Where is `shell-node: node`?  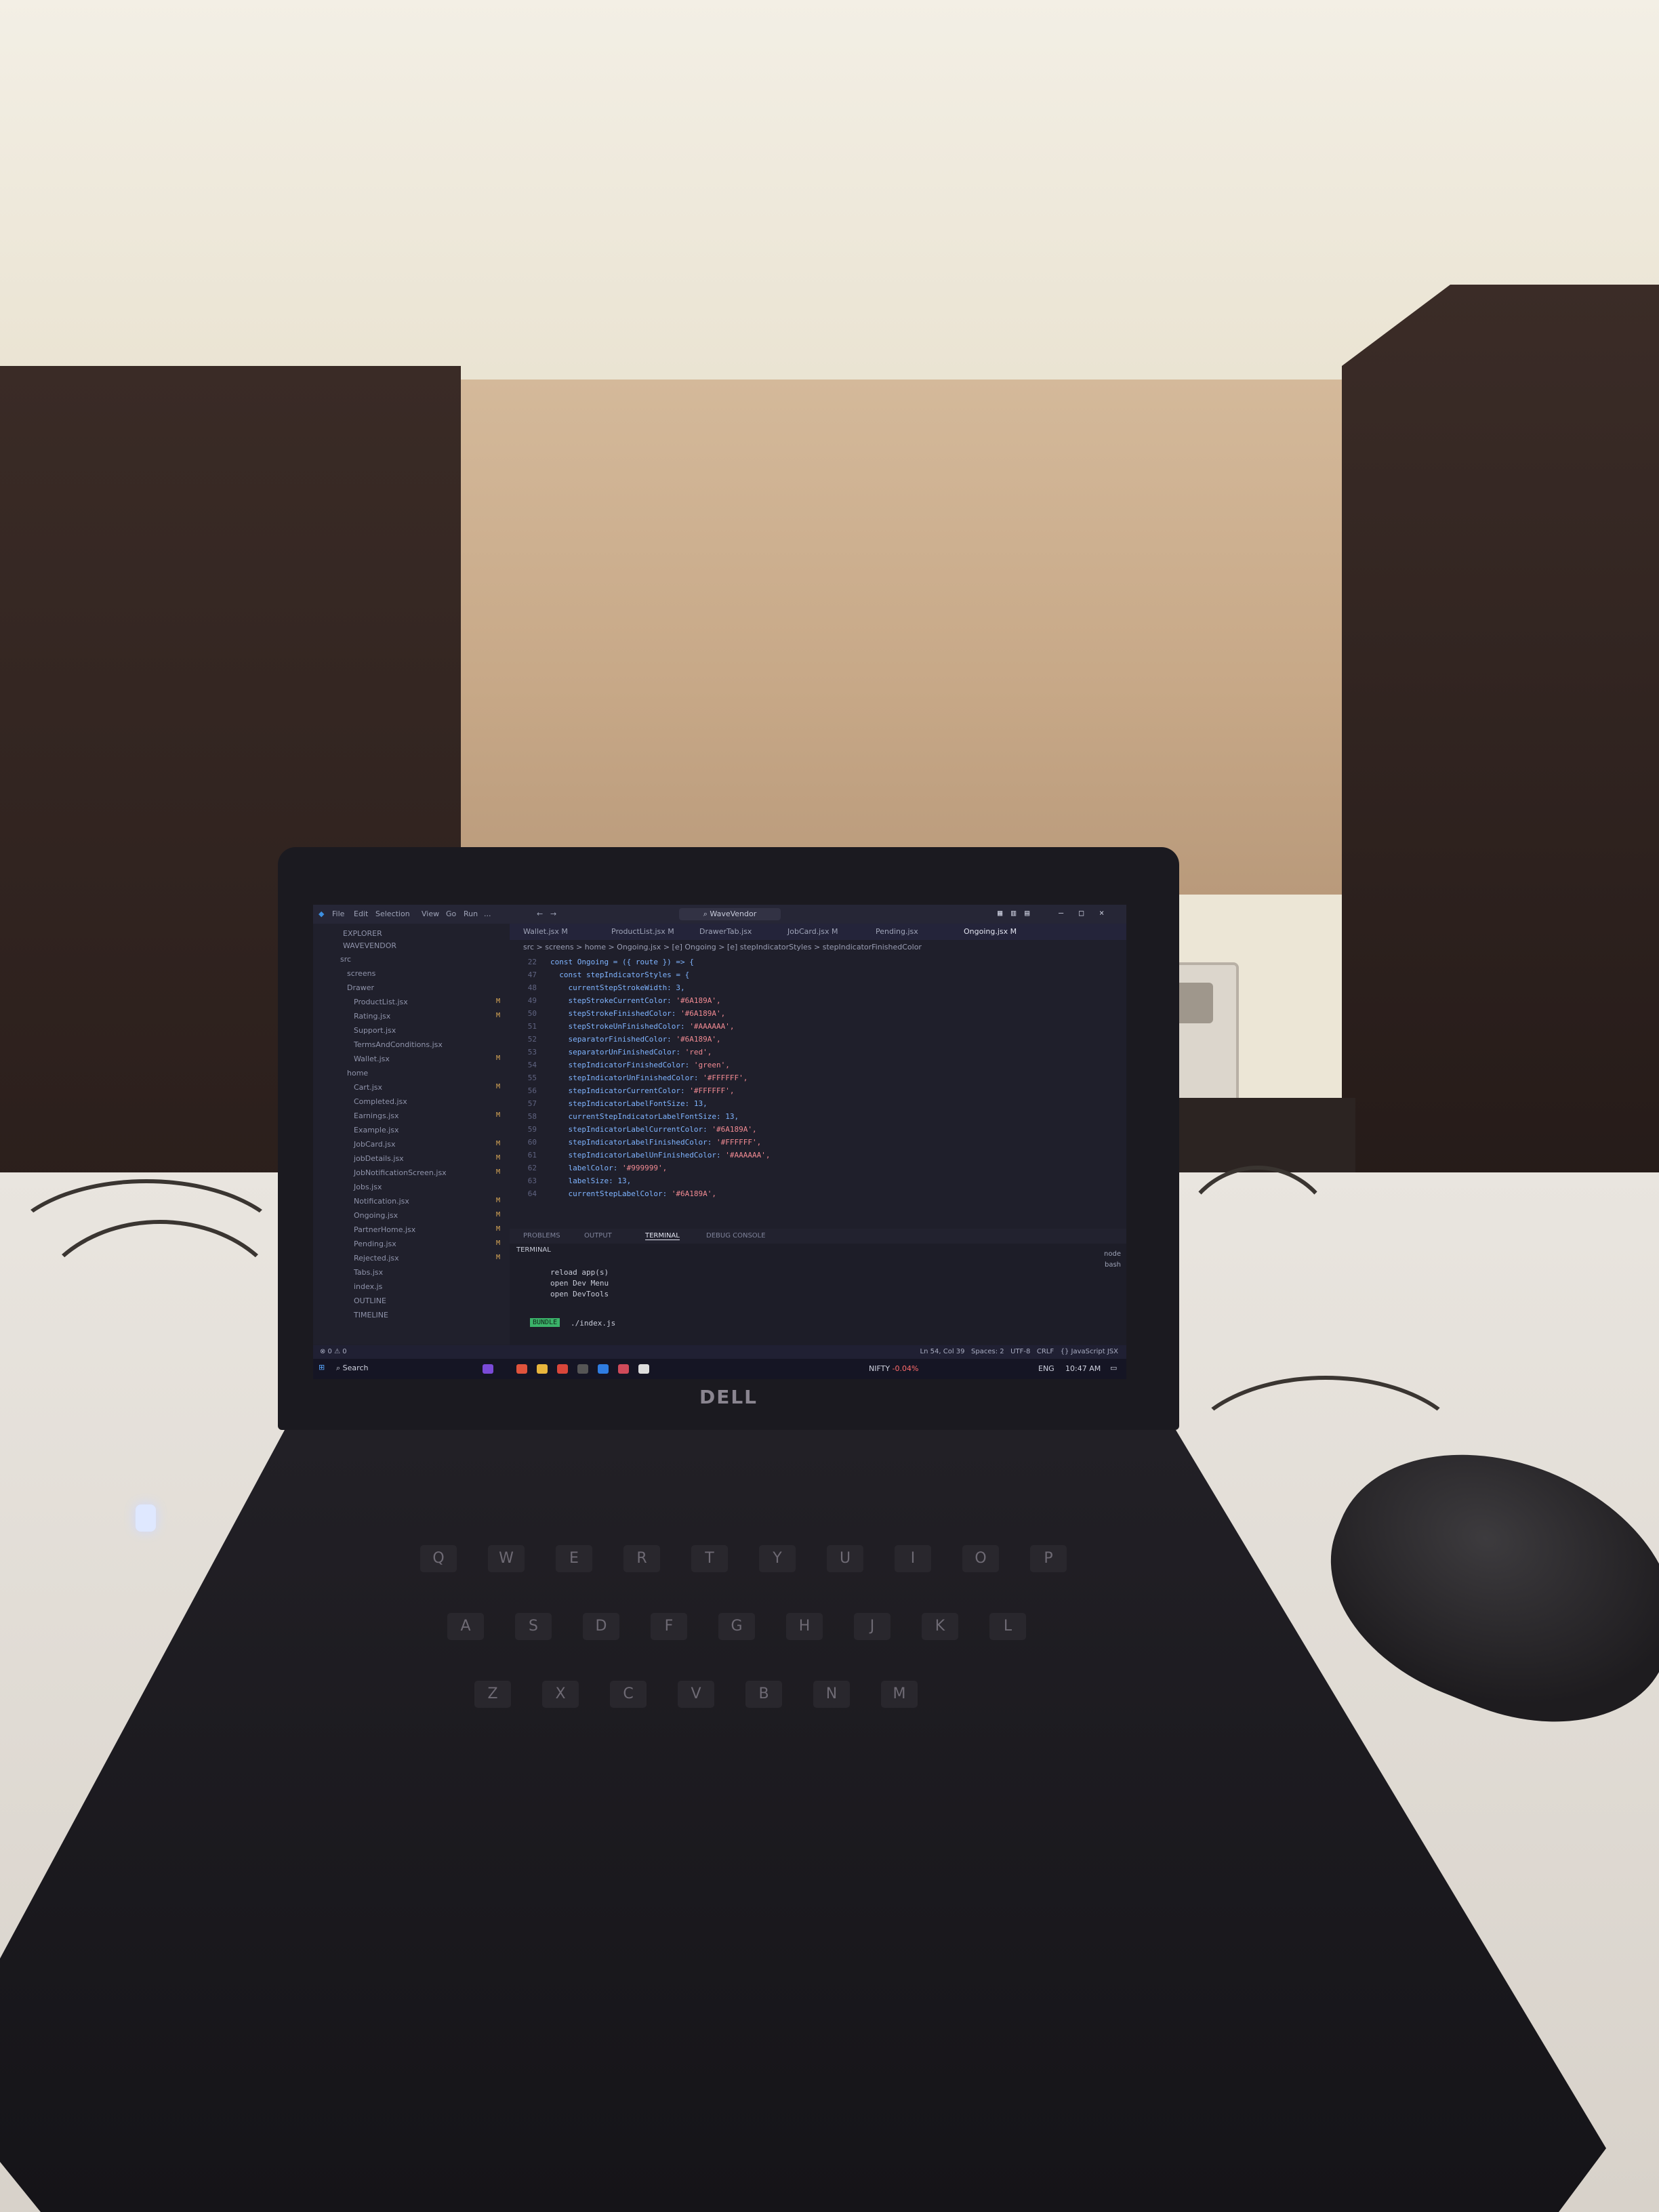
shell-node: node is located at coordinates (1112, 1254).